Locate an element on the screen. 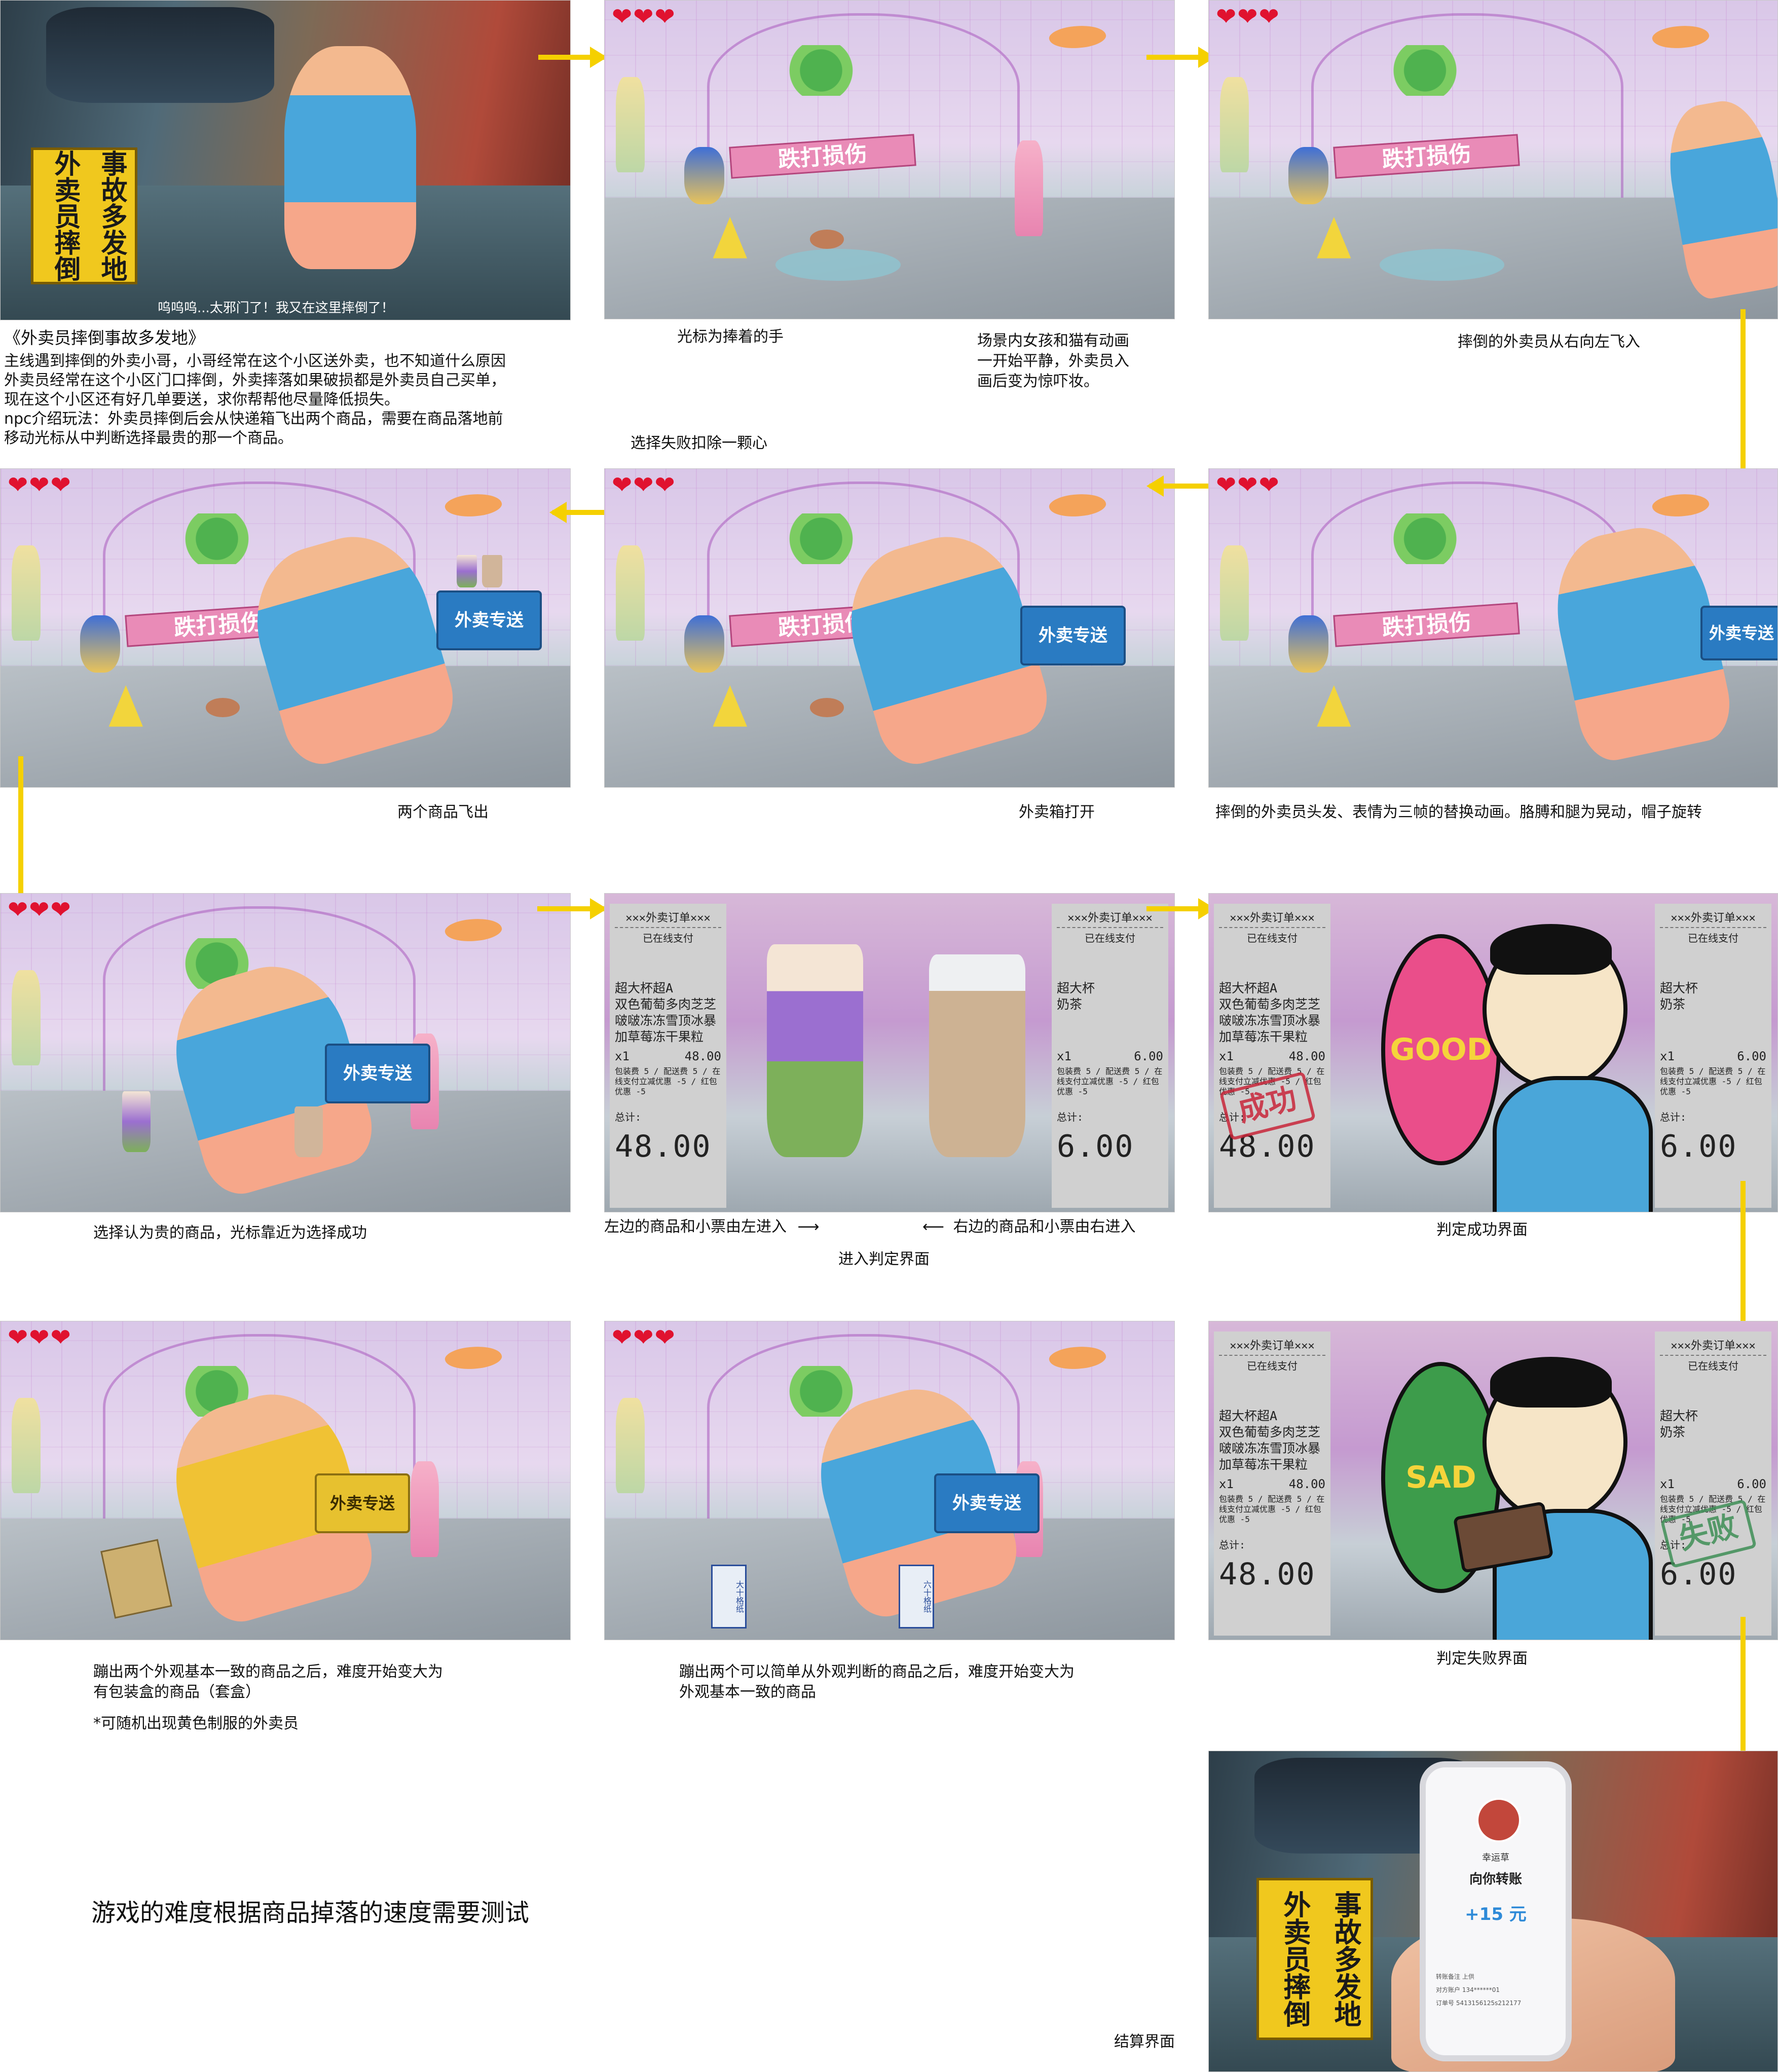 The width and height of the screenshot is (1778, 2072). transfer-row: 订单号 5413156125s212177 is located at coordinates (1479, 2003).